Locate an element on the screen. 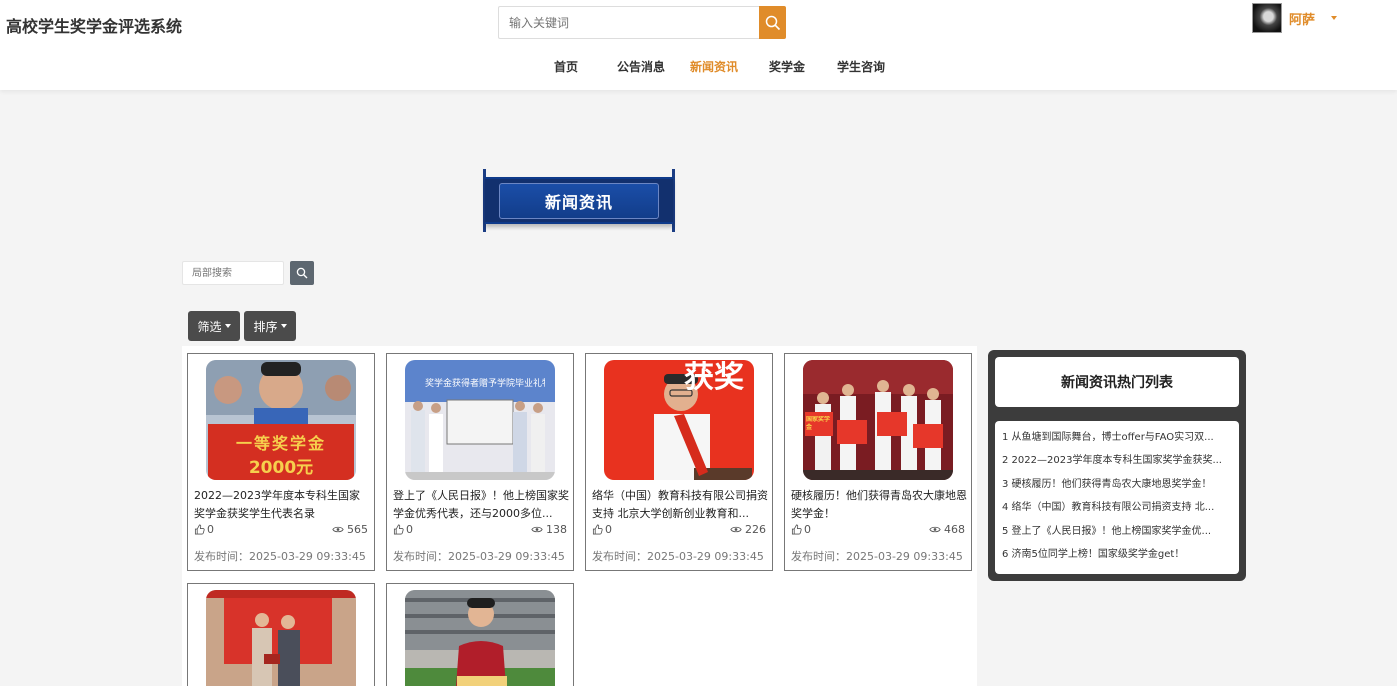 The image size is (1397, 686). news-title: 2022—2023学年度本专科生国家奖学金获奖学生代表名录 is located at coordinates (282, 505).